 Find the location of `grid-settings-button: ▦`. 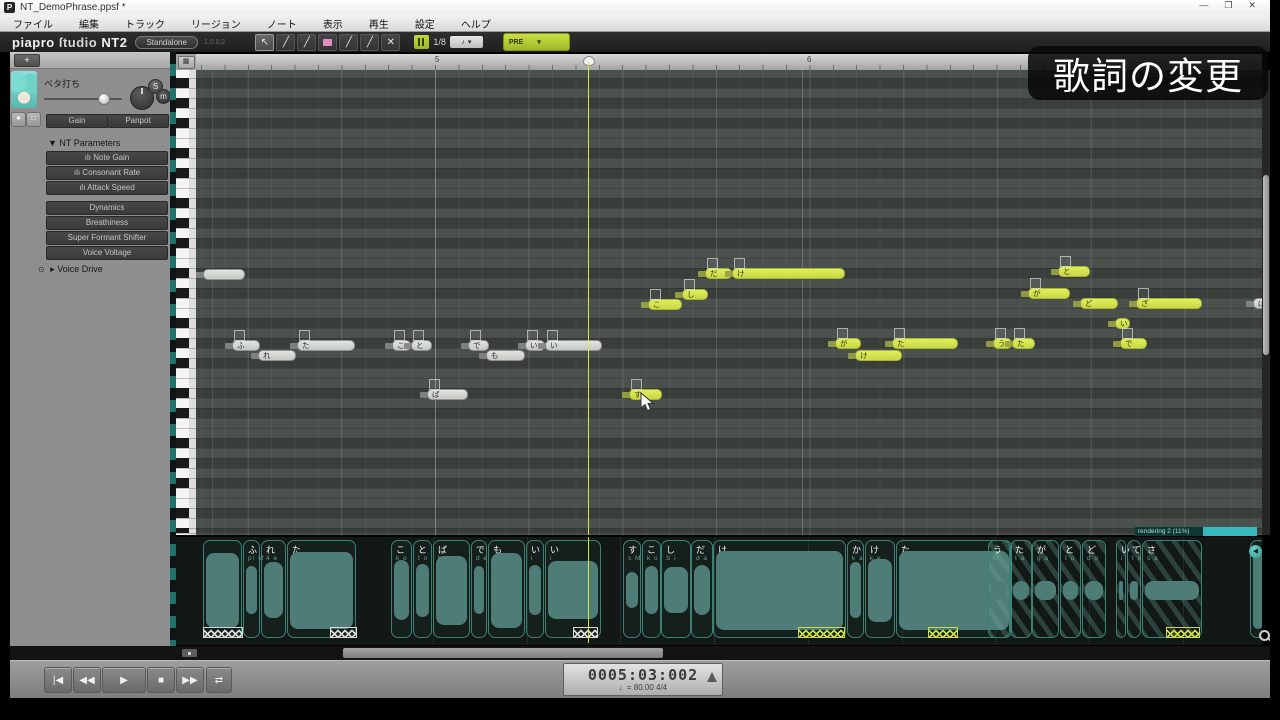

grid-settings-button: ▦ is located at coordinates (186, 62).